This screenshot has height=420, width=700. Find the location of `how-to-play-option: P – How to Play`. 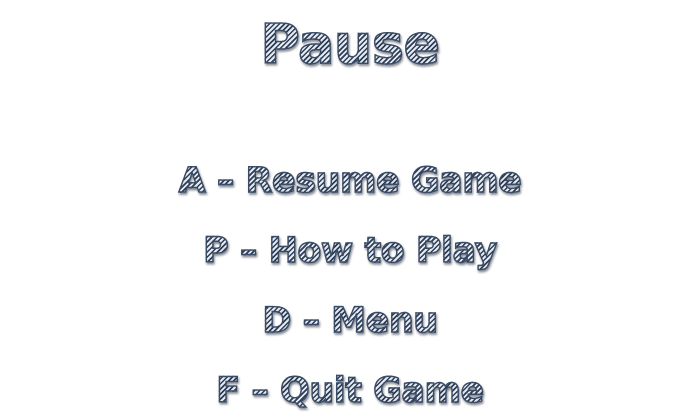

how-to-play-option: P – How to Play is located at coordinates (350, 251).